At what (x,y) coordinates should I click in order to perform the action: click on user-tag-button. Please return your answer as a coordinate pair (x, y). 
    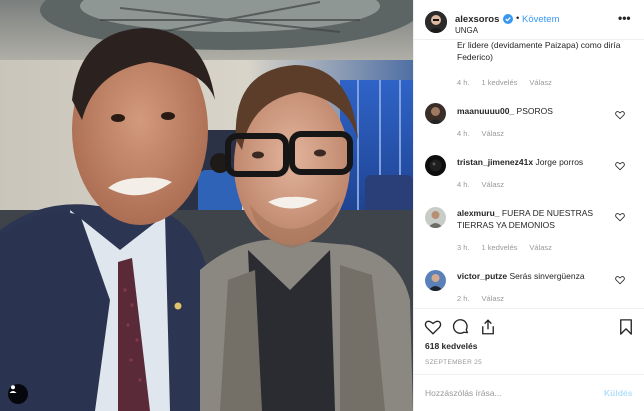
    Looking at the image, I should click on (18, 394).